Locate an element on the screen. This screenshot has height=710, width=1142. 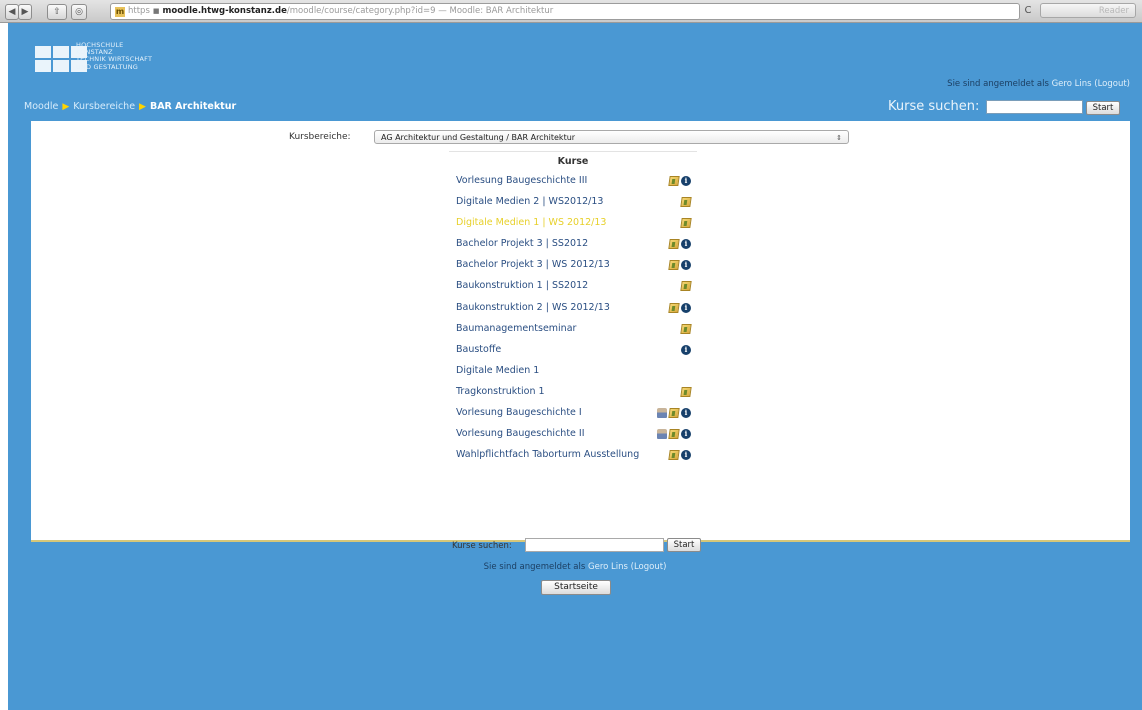
list-item: Wahlpflichtfach Taborturm Ausstellung i is located at coordinates (573, 456).